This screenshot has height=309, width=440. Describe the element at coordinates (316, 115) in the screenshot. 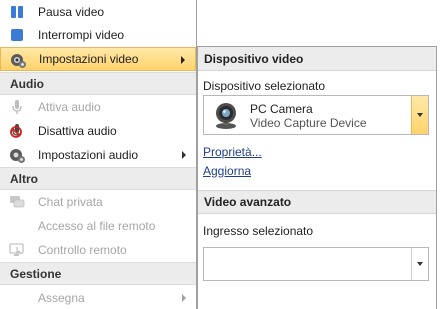

I see `device-select: PC Camera Video Capture Device` at that location.